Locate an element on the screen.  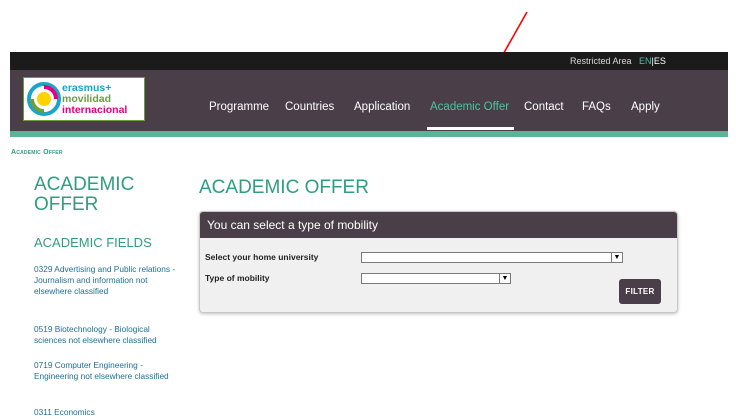
nav-programme: Programme is located at coordinates (239, 107).